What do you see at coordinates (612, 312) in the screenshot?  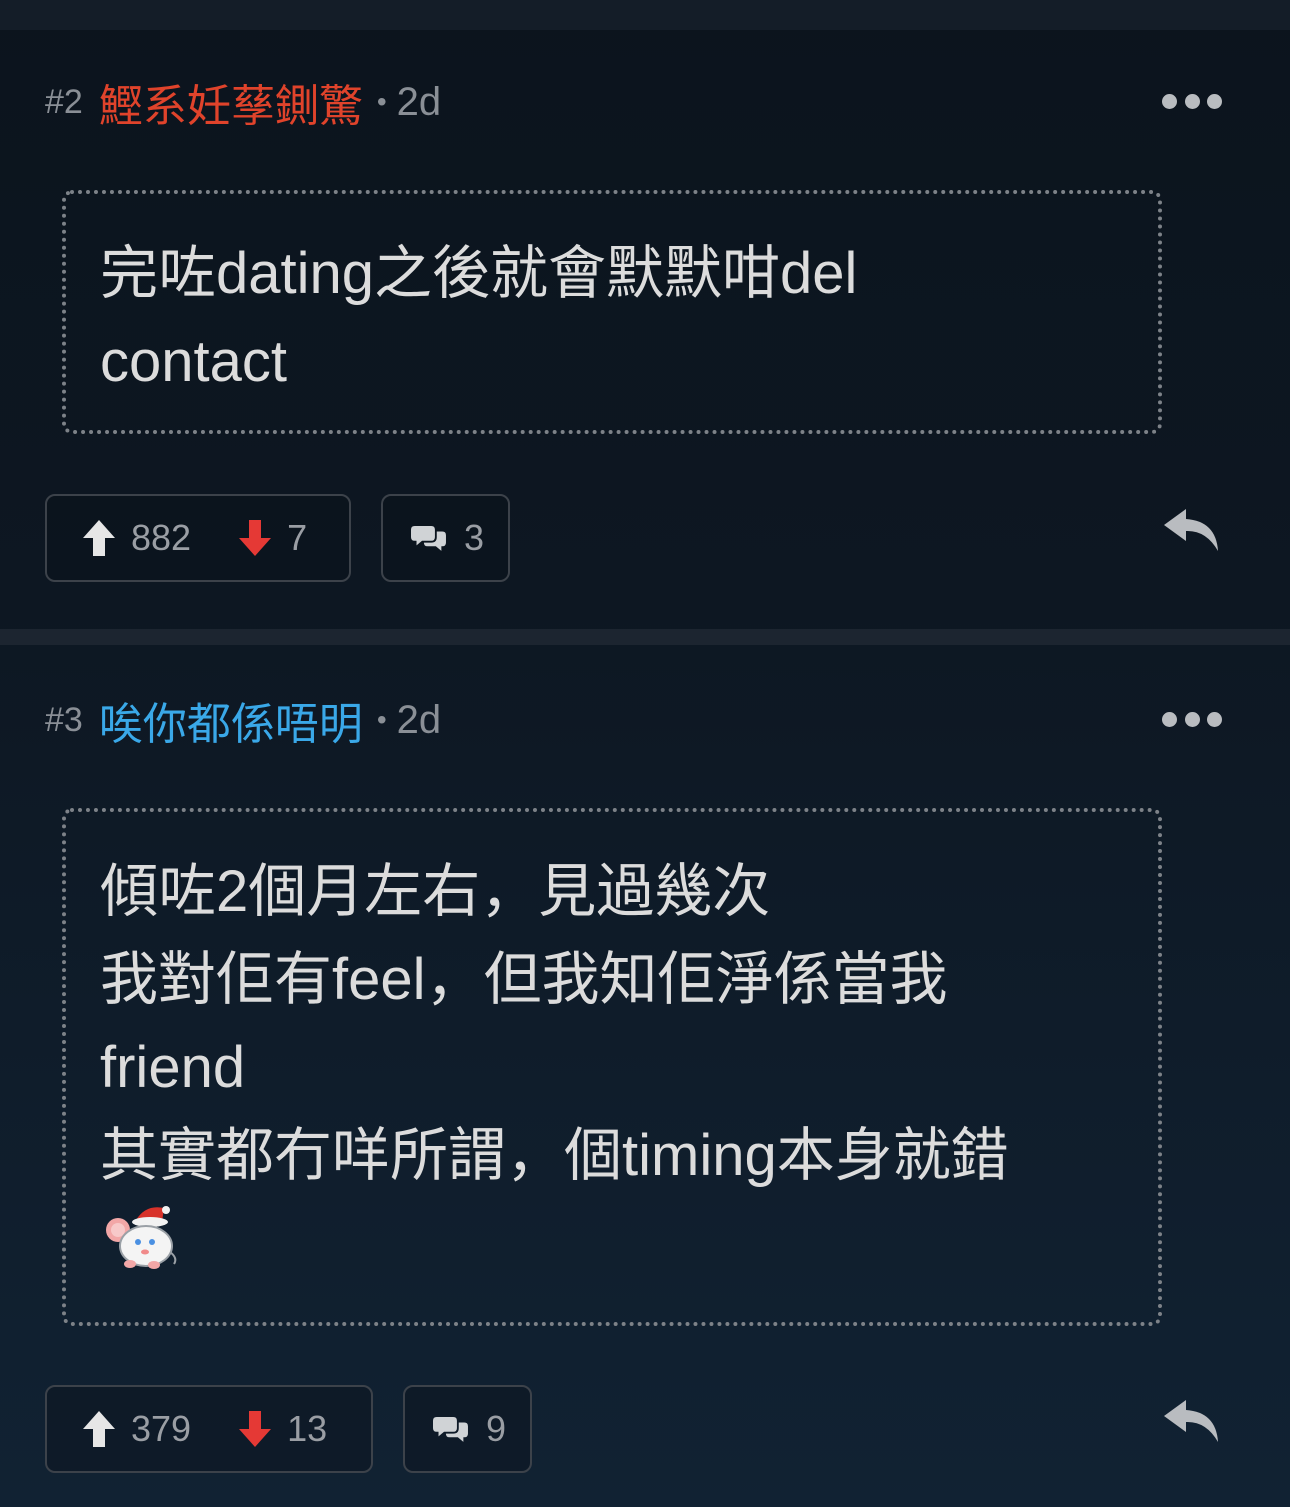 I see `post-content: 完咗dating之後就會默默咁del contact` at bounding box center [612, 312].